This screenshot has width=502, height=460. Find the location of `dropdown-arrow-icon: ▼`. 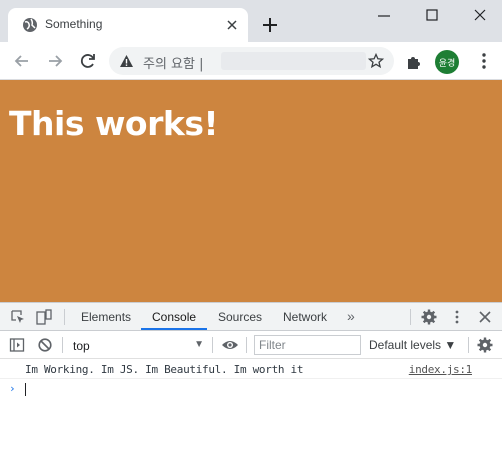

dropdown-arrow-icon: ▼ is located at coordinates (199, 344).